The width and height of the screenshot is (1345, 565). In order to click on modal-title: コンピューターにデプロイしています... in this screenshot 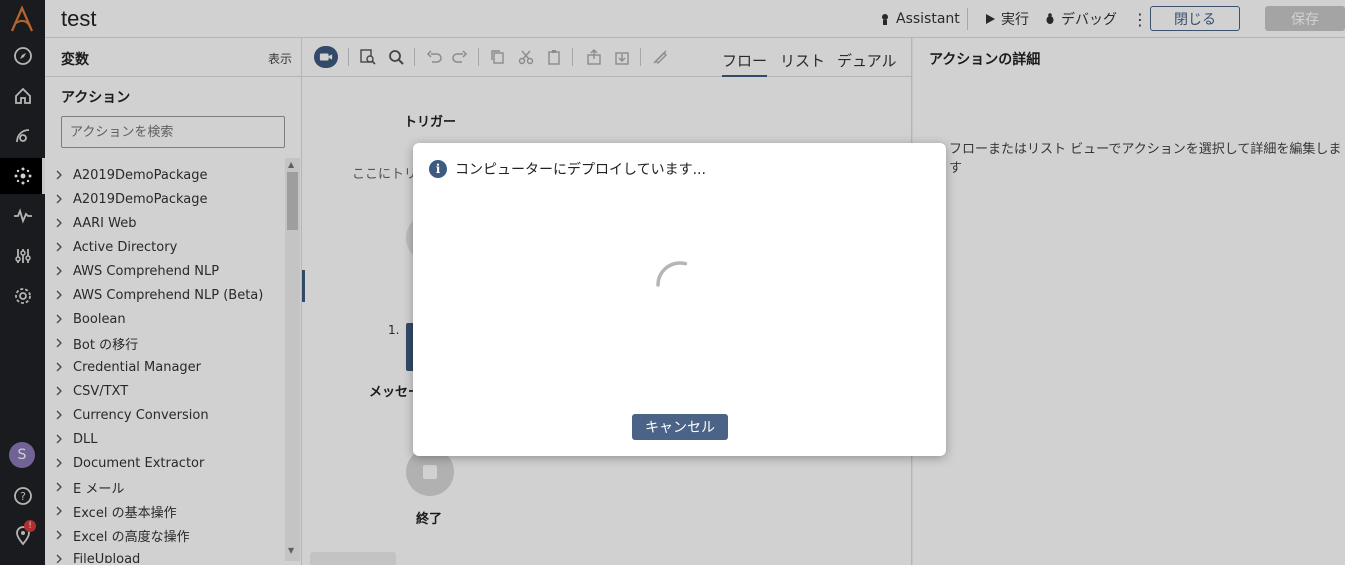, I will do `click(580, 170)`.